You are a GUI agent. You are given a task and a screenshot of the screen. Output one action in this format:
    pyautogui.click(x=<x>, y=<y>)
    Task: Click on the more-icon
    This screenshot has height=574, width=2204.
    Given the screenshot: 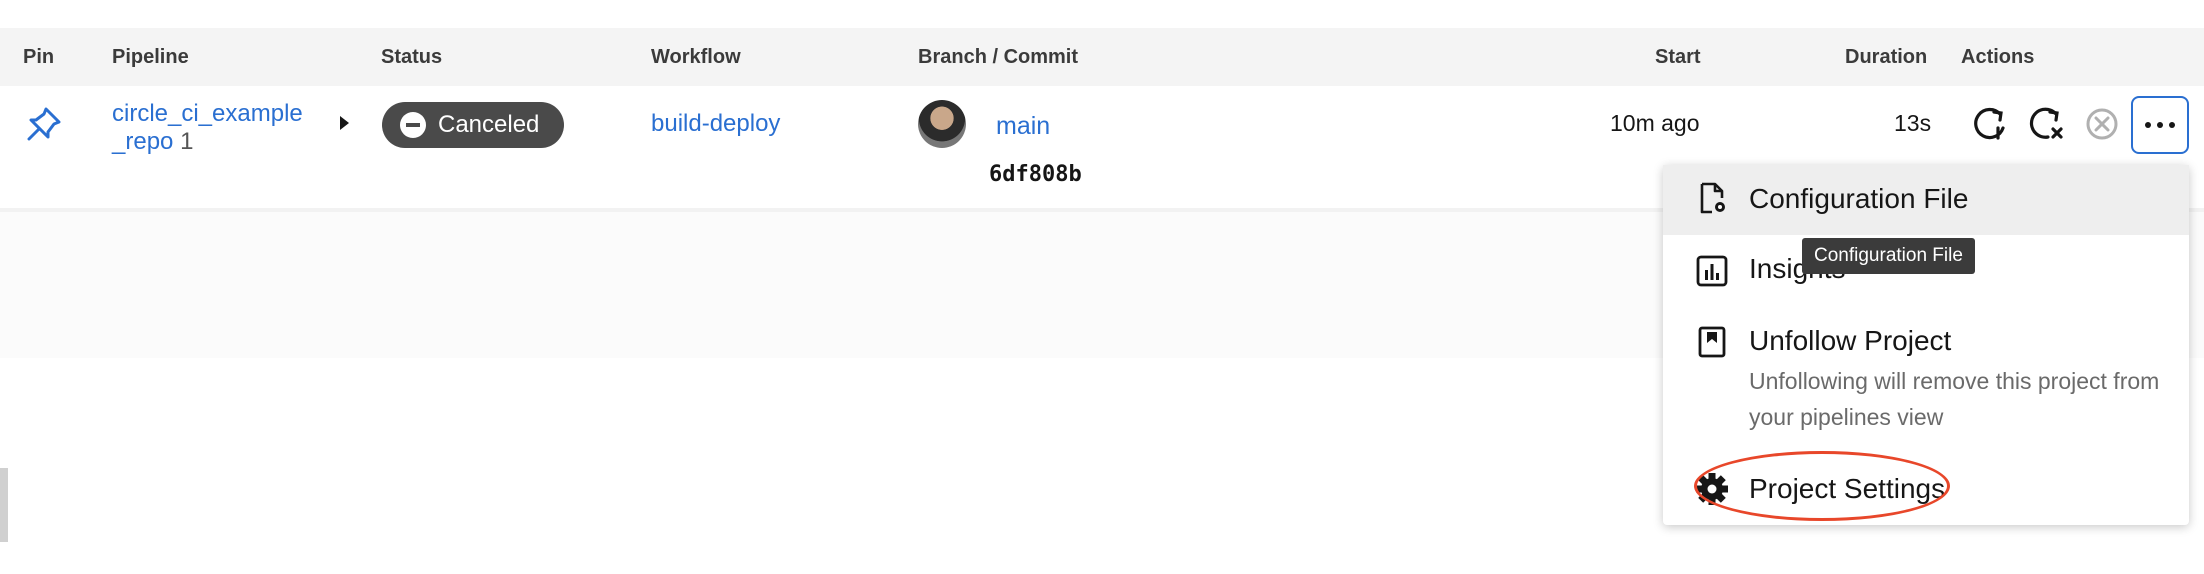 What is the action you would take?
    pyautogui.click(x=2148, y=125)
    